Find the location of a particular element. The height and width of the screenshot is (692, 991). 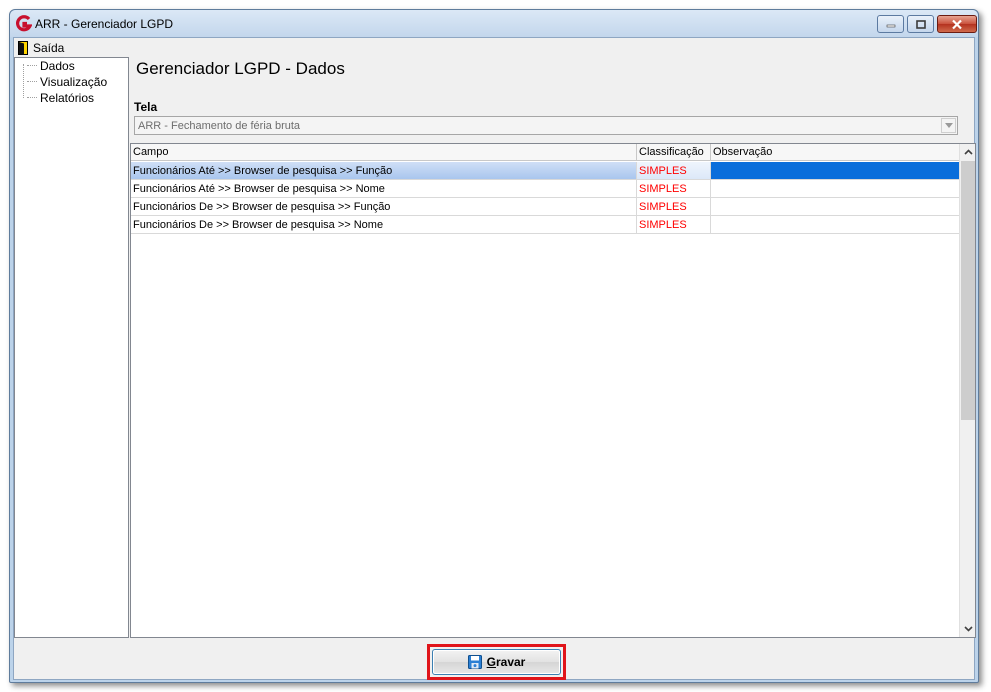

scroll-thumb is located at coordinates (968, 290).